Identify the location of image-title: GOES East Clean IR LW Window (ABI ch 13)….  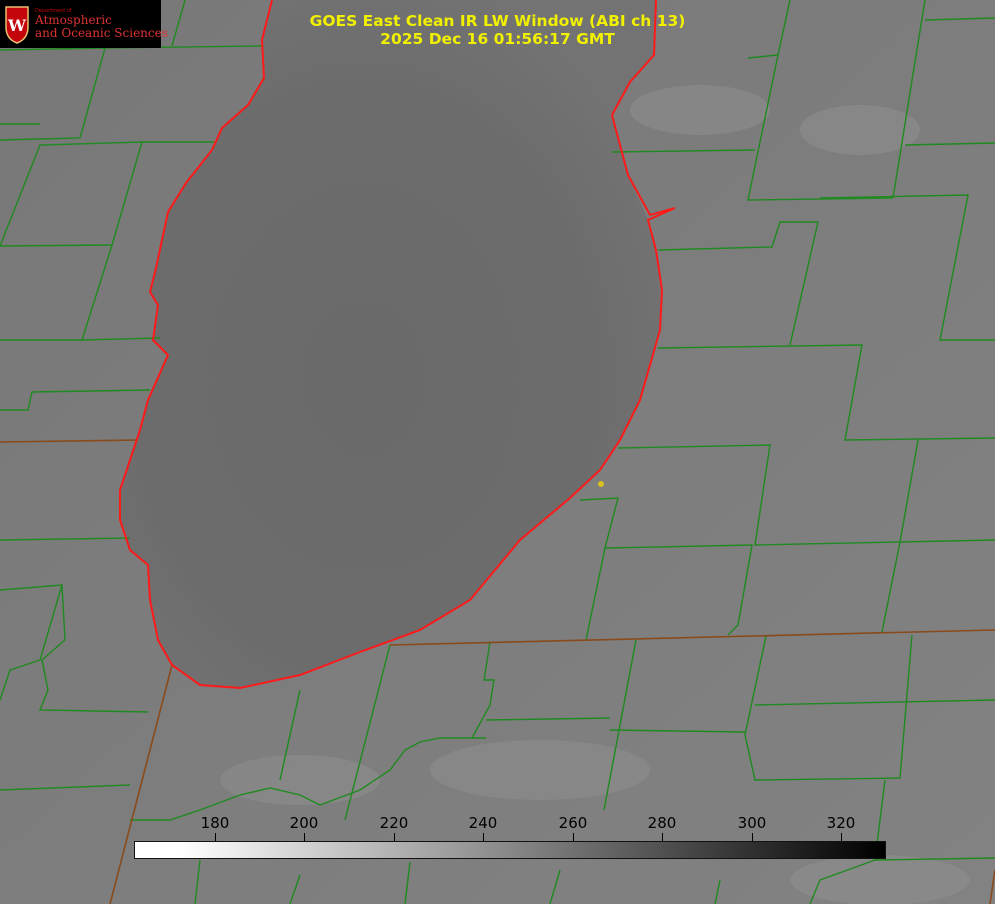
(497, 30).